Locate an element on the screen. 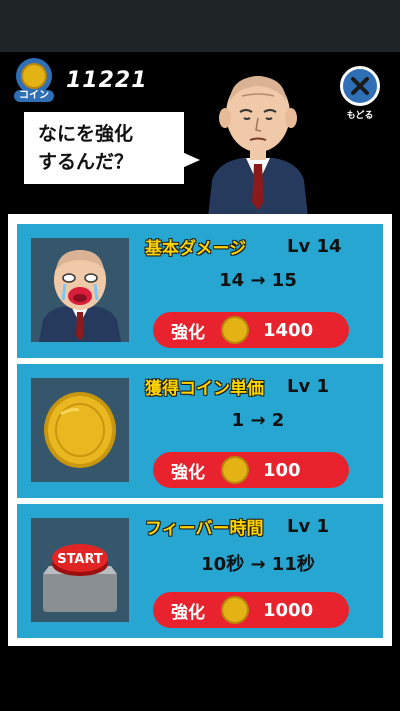  gold-coin-icon is located at coordinates (80, 430).